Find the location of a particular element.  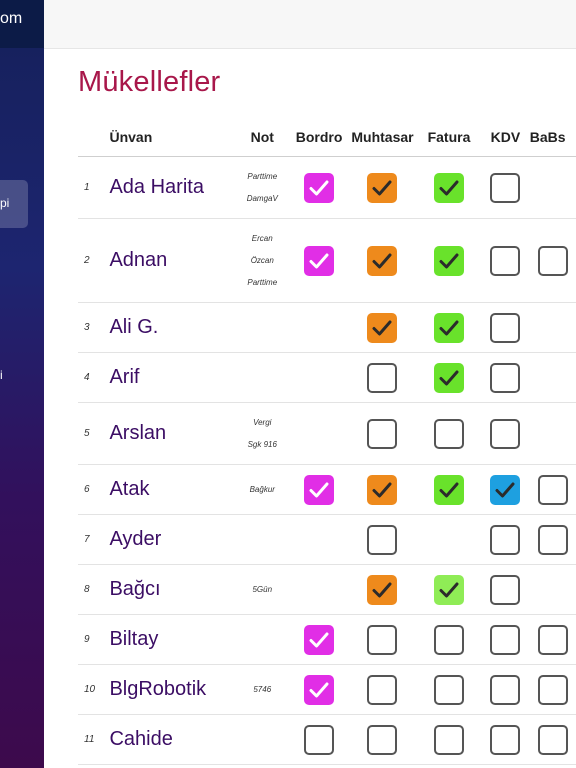

column-header-not: Not is located at coordinates (262, 137).